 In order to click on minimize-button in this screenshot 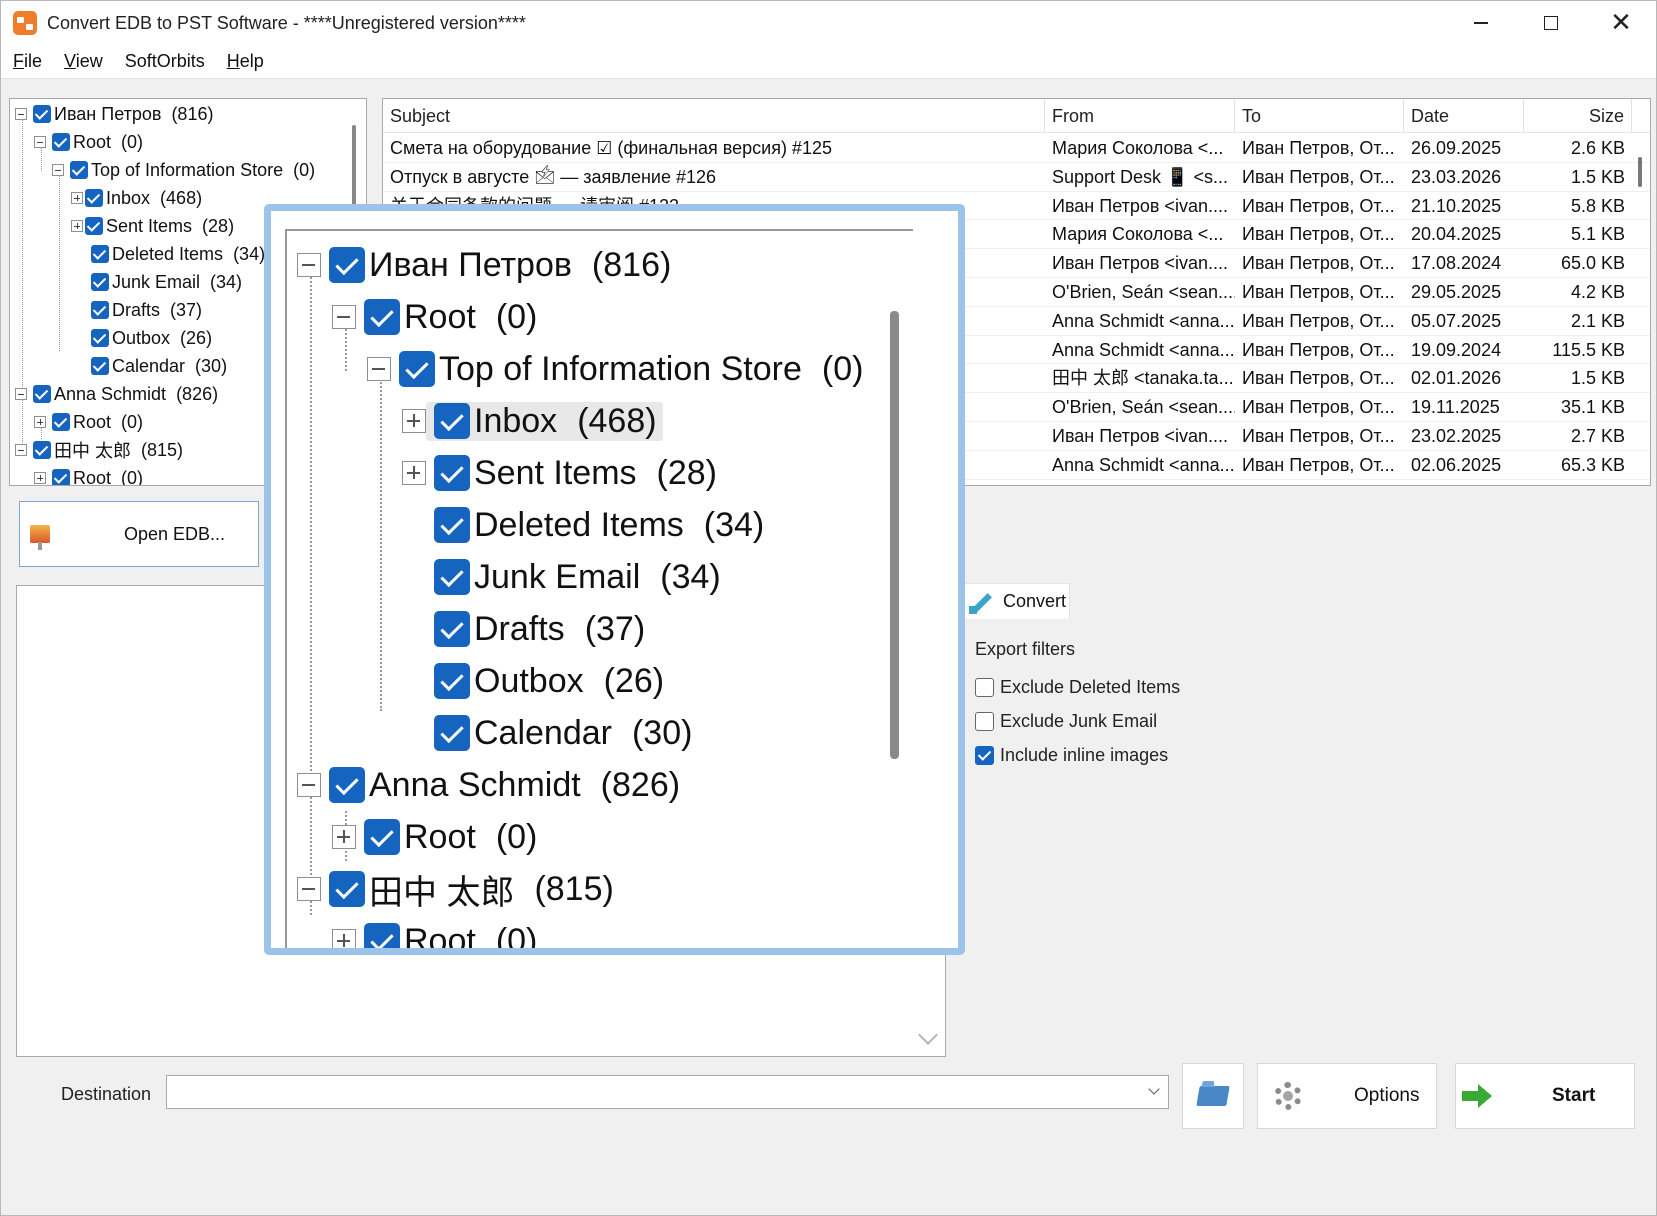, I will do `click(1481, 23)`.